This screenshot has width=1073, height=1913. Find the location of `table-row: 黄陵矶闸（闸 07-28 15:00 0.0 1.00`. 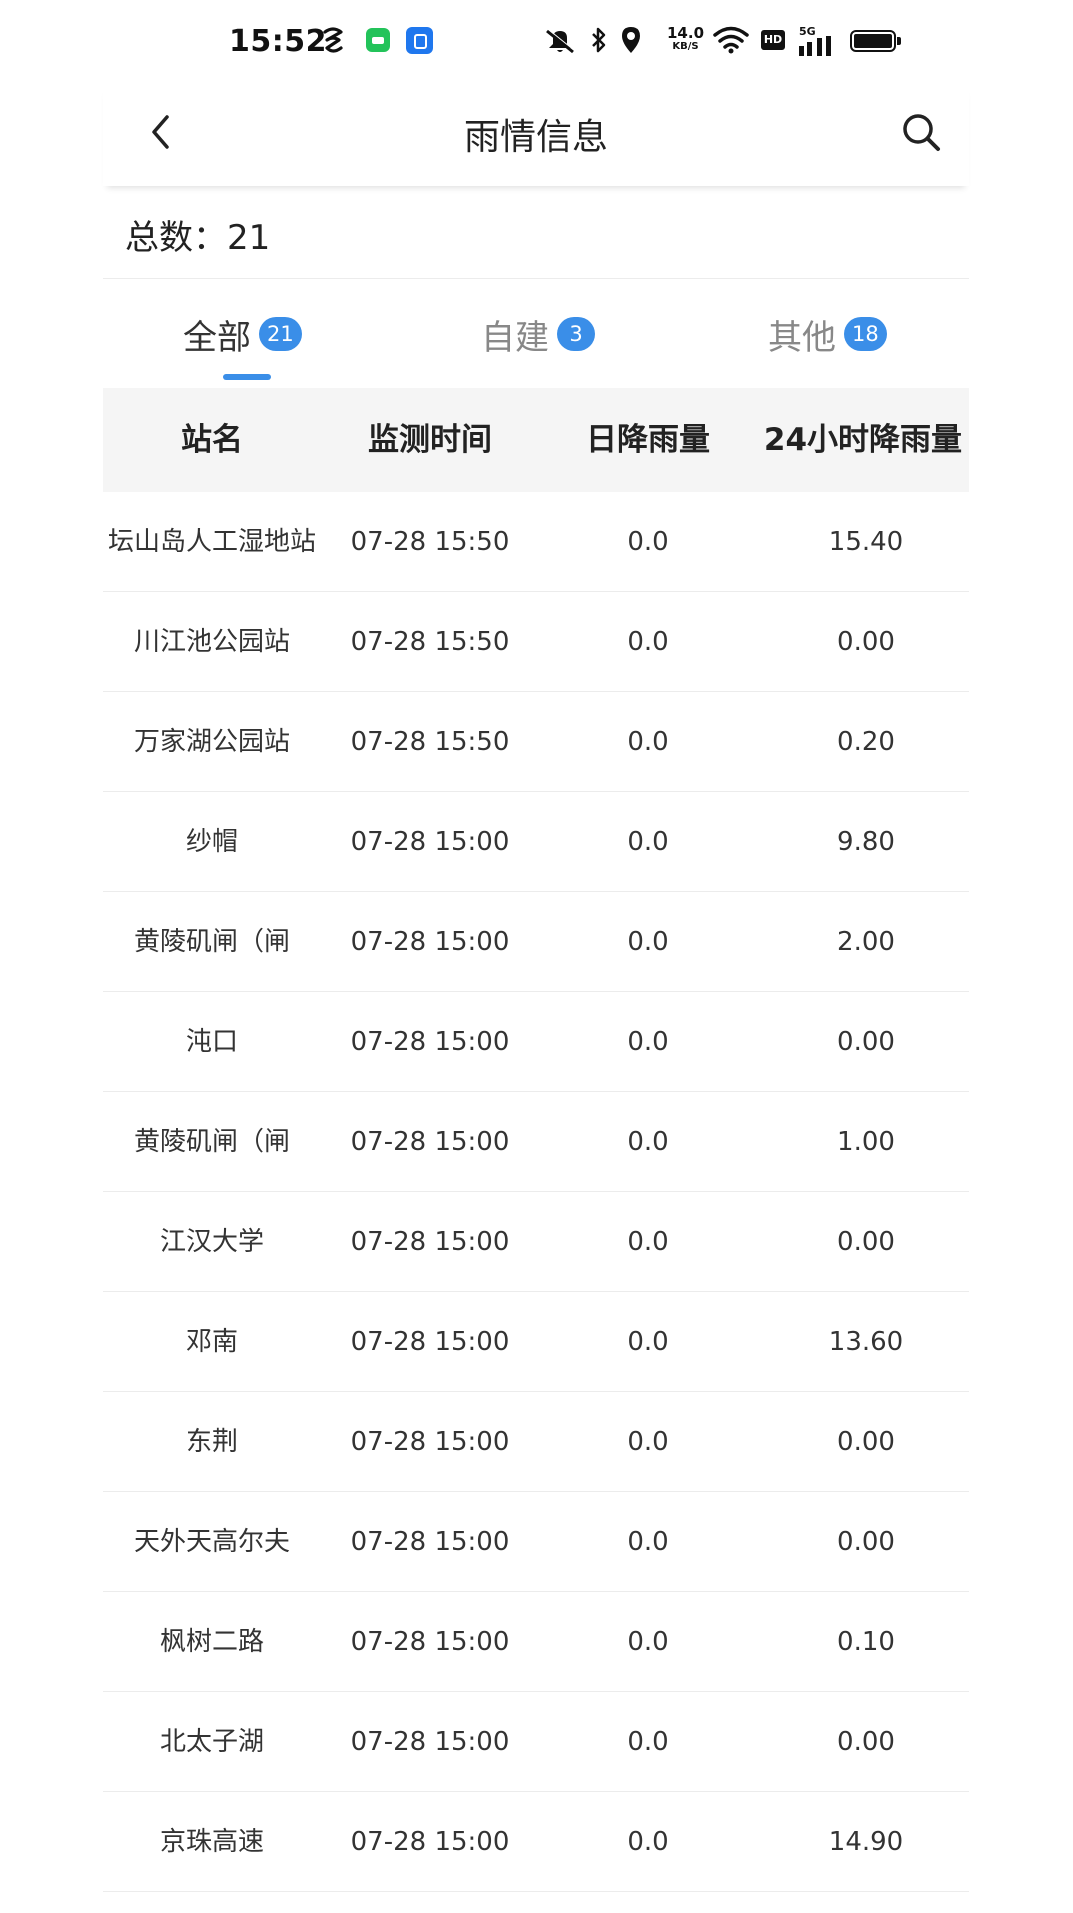

table-row: 黄陵矶闸（闸 07-28 15:00 0.0 1.00 is located at coordinates (536, 1142).